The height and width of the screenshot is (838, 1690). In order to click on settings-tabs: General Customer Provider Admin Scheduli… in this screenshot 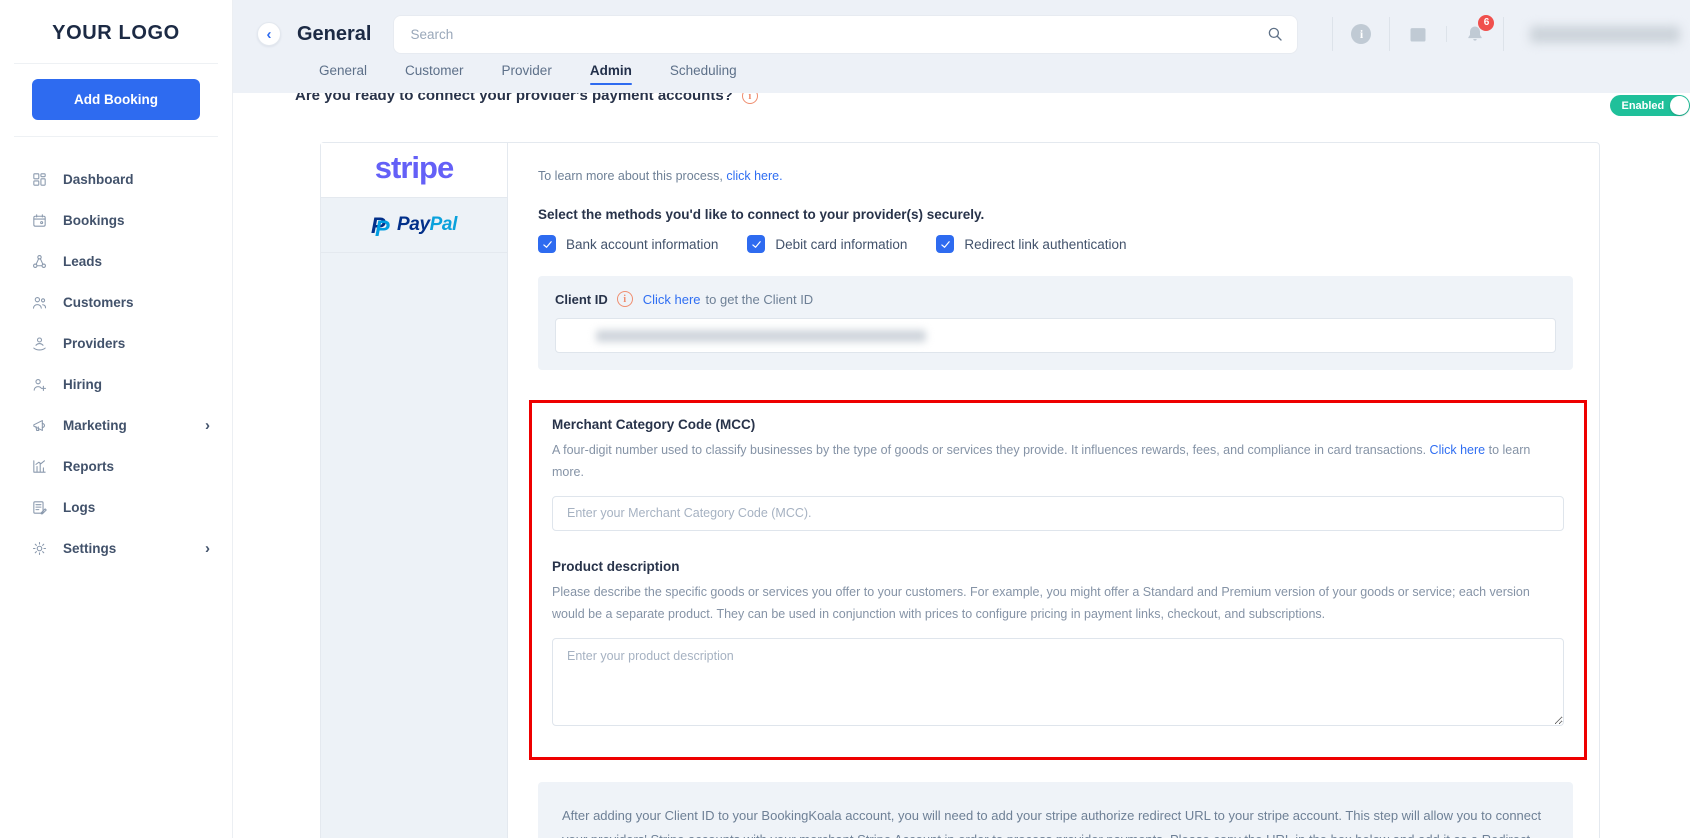, I will do `click(1004, 75)`.